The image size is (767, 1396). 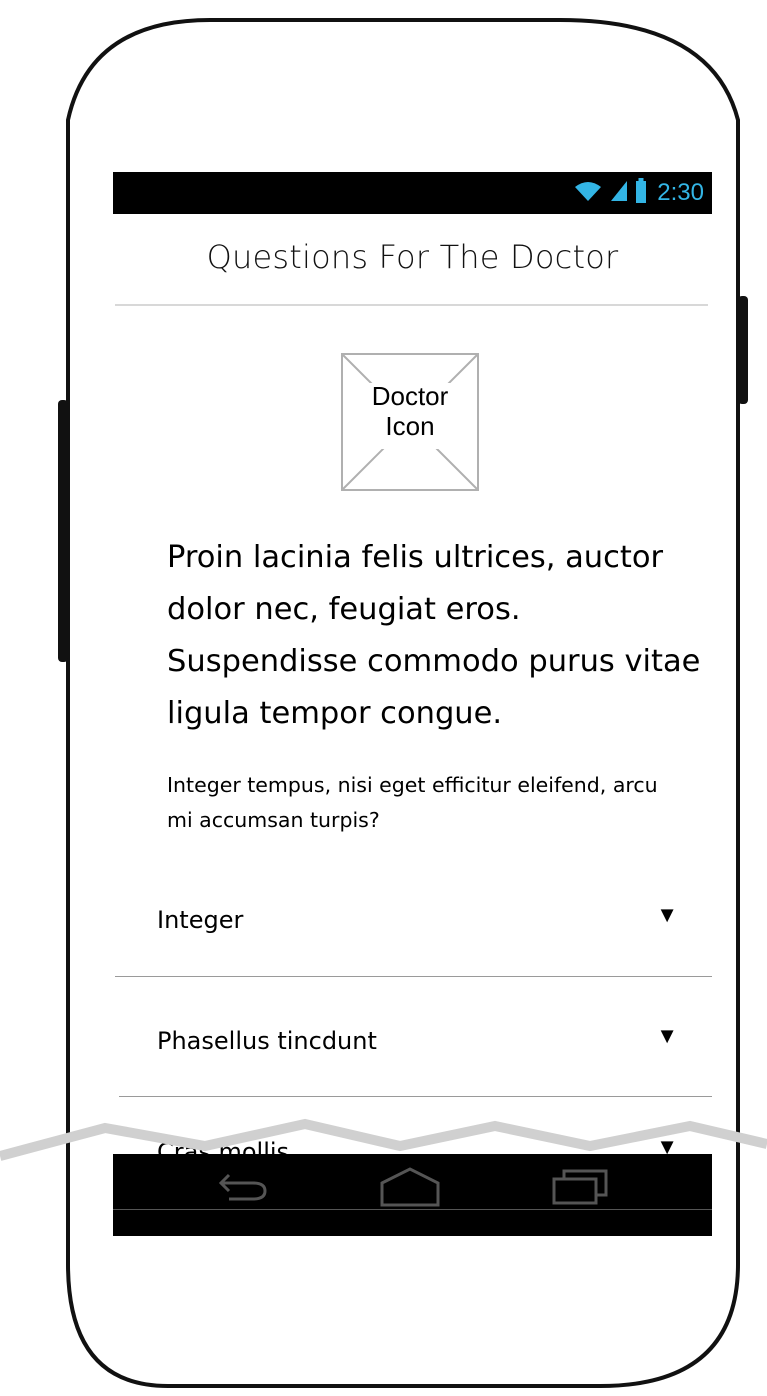 What do you see at coordinates (412, 1043) in the screenshot?
I see `dropdown-phasellus: Phasellus tincdunt ▼` at bounding box center [412, 1043].